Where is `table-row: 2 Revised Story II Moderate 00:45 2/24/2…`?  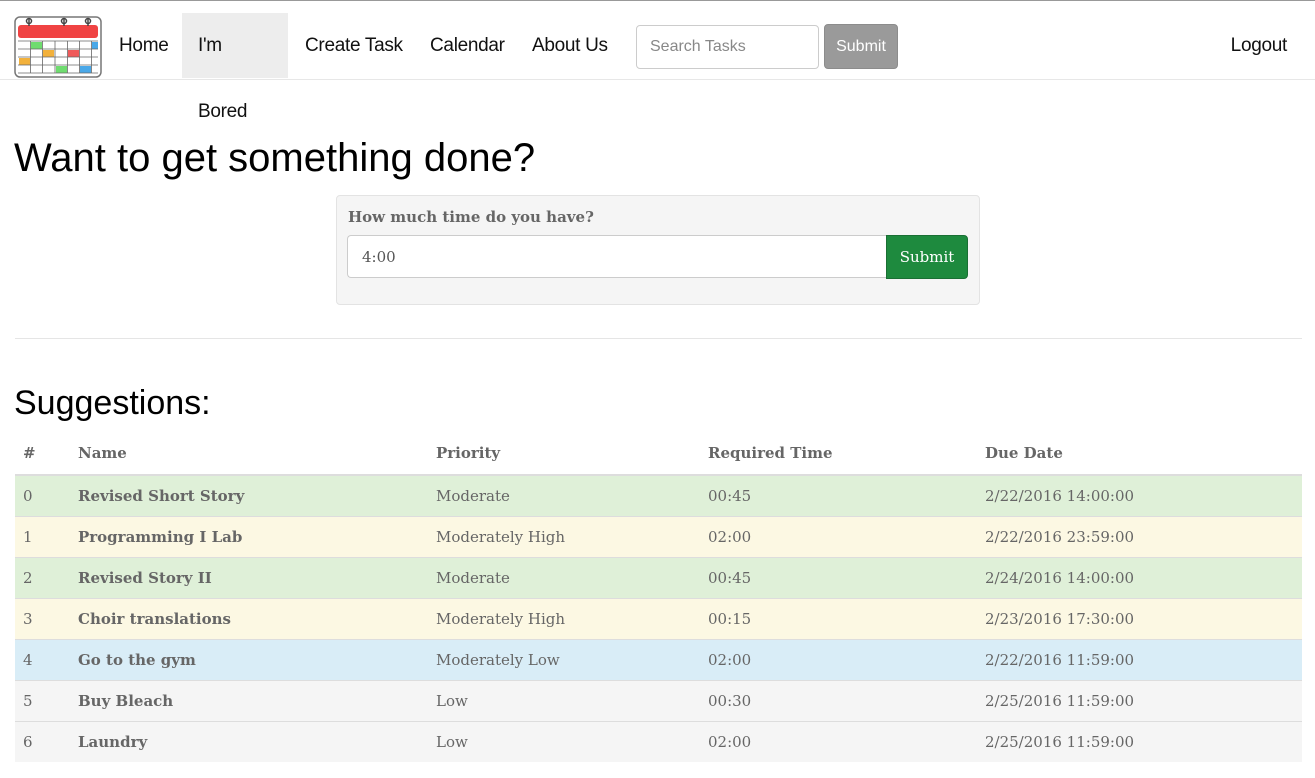
table-row: 2 Revised Story II Moderate 00:45 2/24/2… is located at coordinates (658, 578).